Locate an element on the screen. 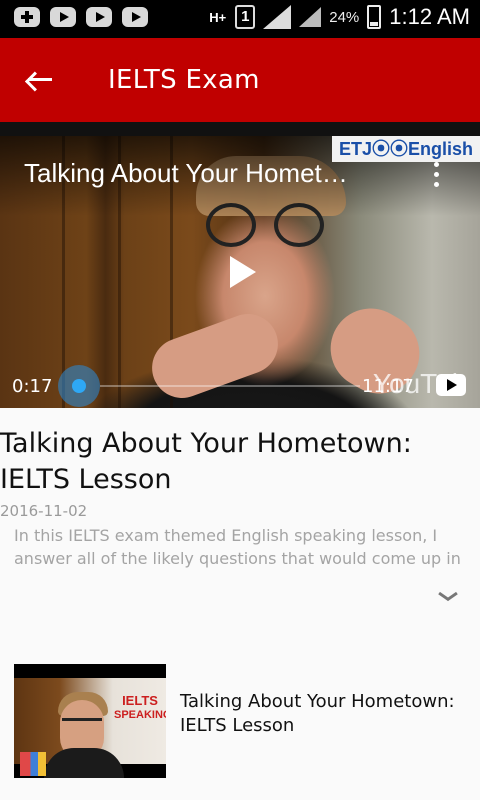 Image resolution: width=480 pixels, height=800 pixels. seek-bar is located at coordinates (230, 386).